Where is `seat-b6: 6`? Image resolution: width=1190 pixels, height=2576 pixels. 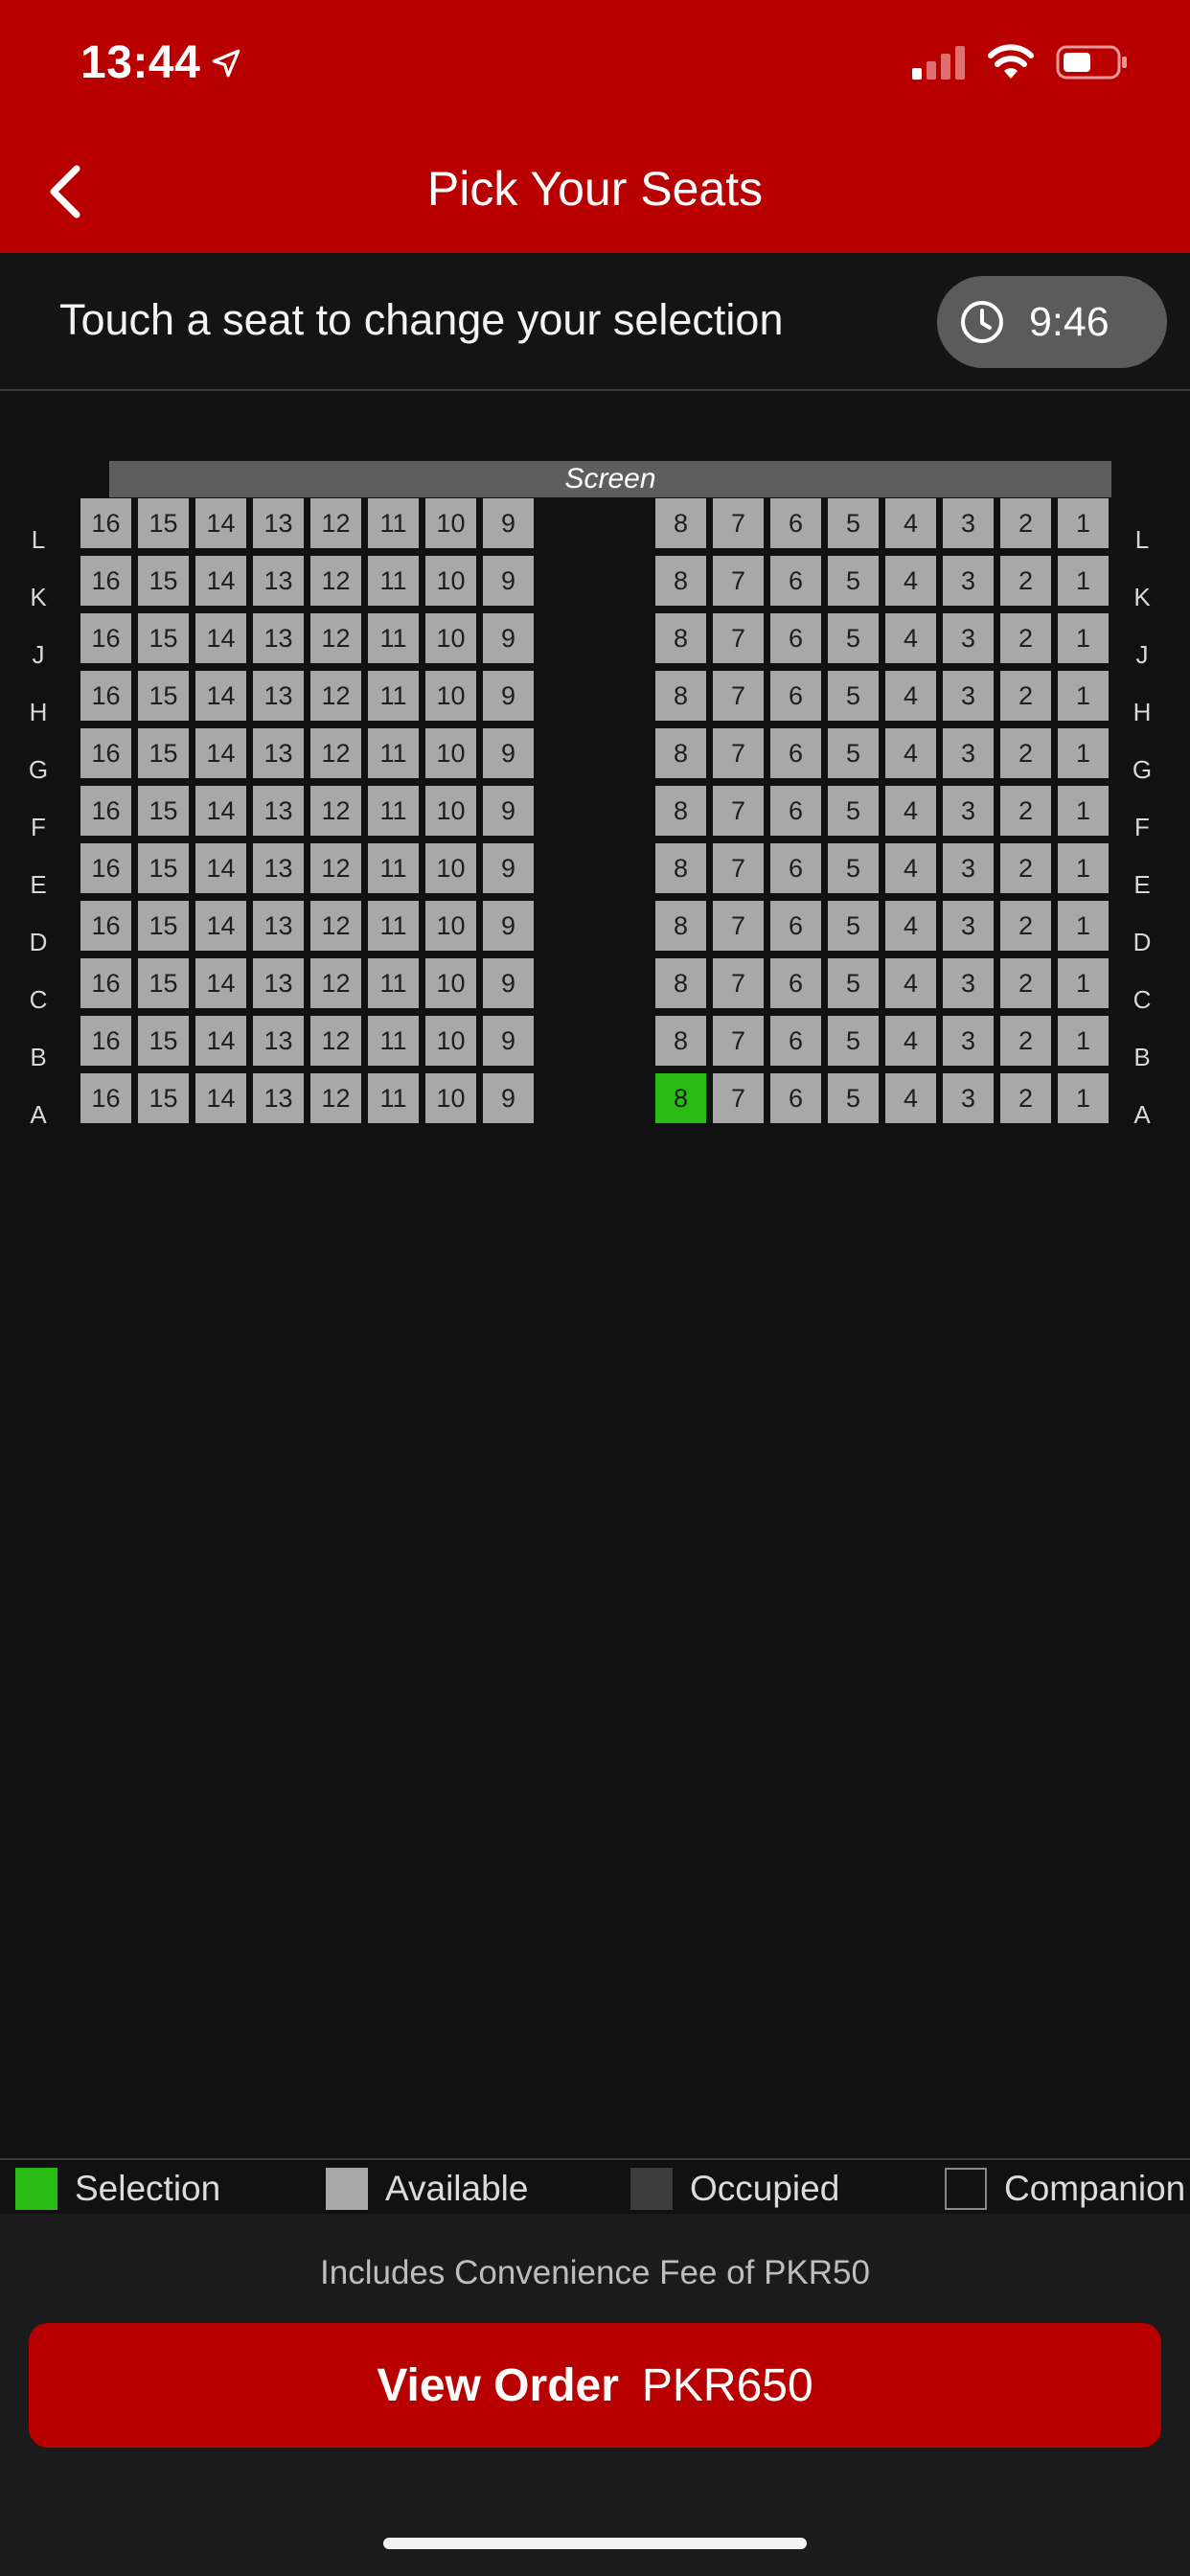 seat-b6: 6 is located at coordinates (795, 1041).